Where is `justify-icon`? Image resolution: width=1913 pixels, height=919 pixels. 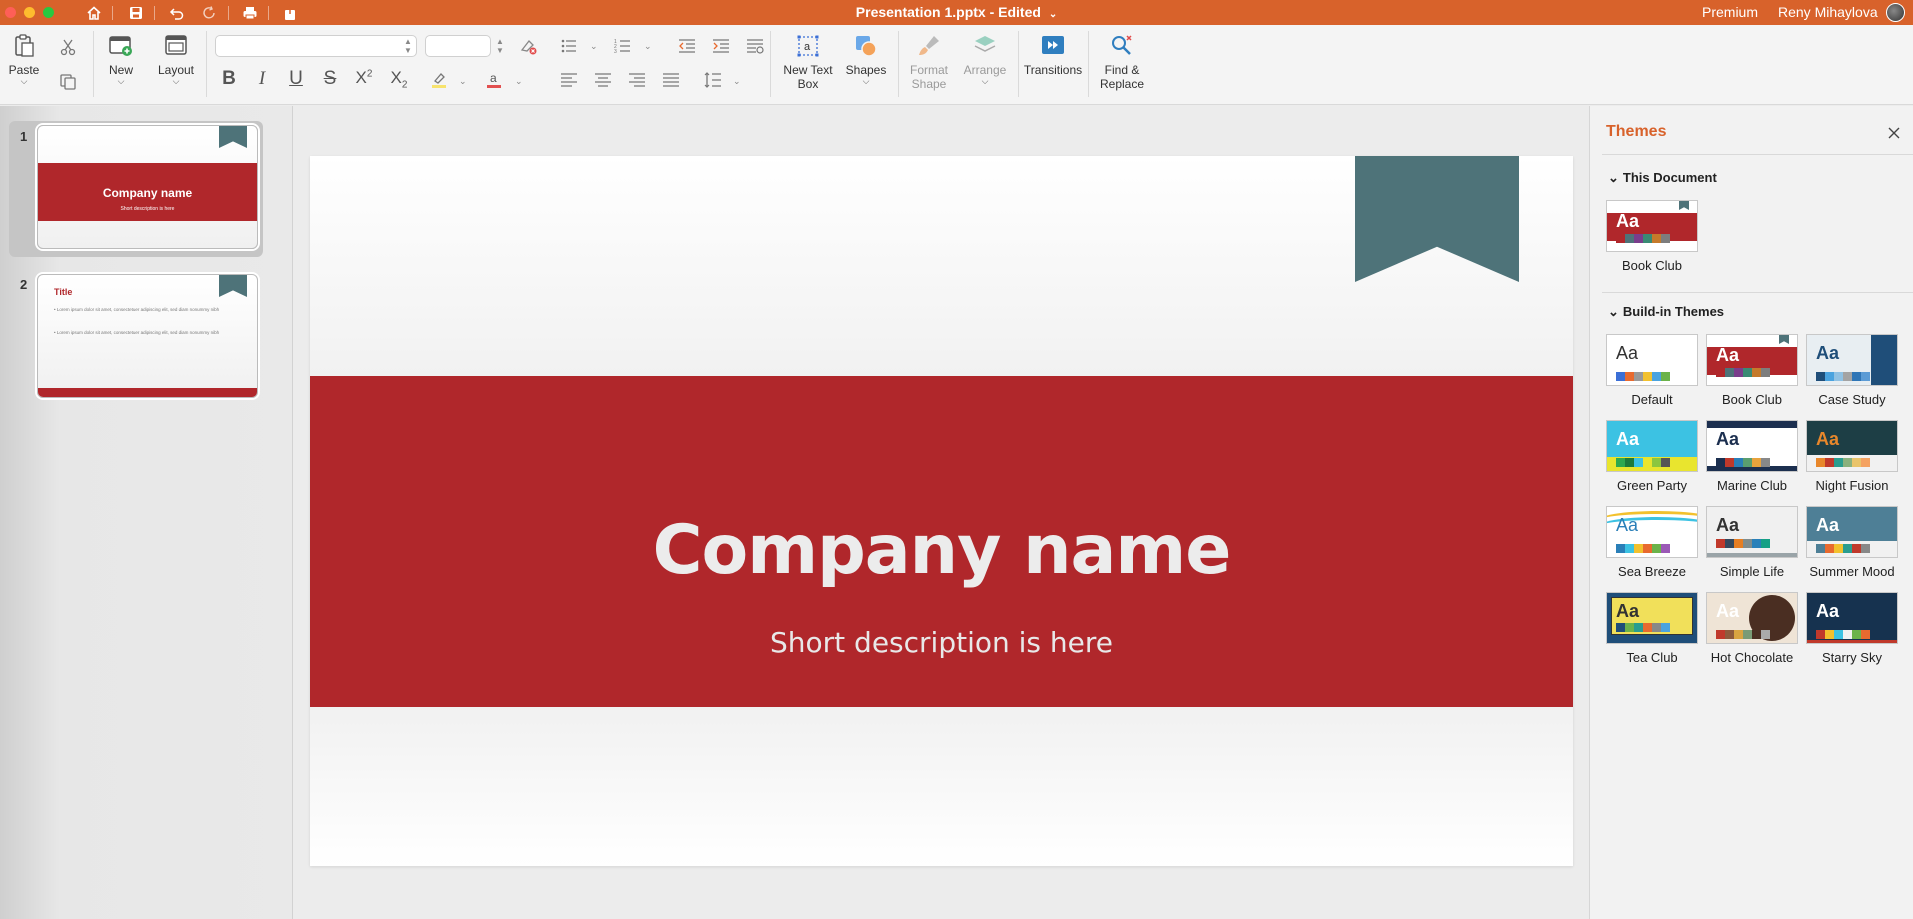
justify-icon is located at coordinates (671, 80).